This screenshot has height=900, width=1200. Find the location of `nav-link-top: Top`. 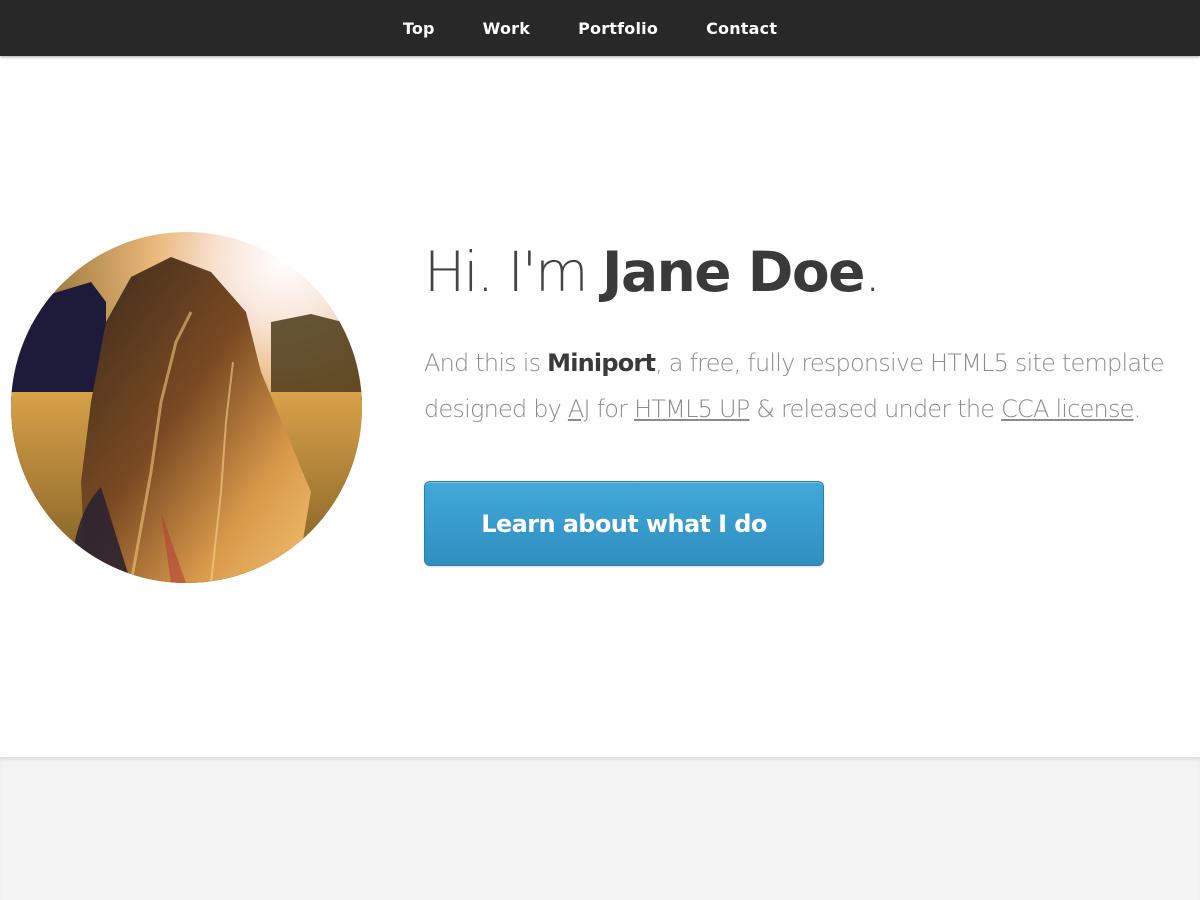

nav-link-top: Top is located at coordinates (419, 28).